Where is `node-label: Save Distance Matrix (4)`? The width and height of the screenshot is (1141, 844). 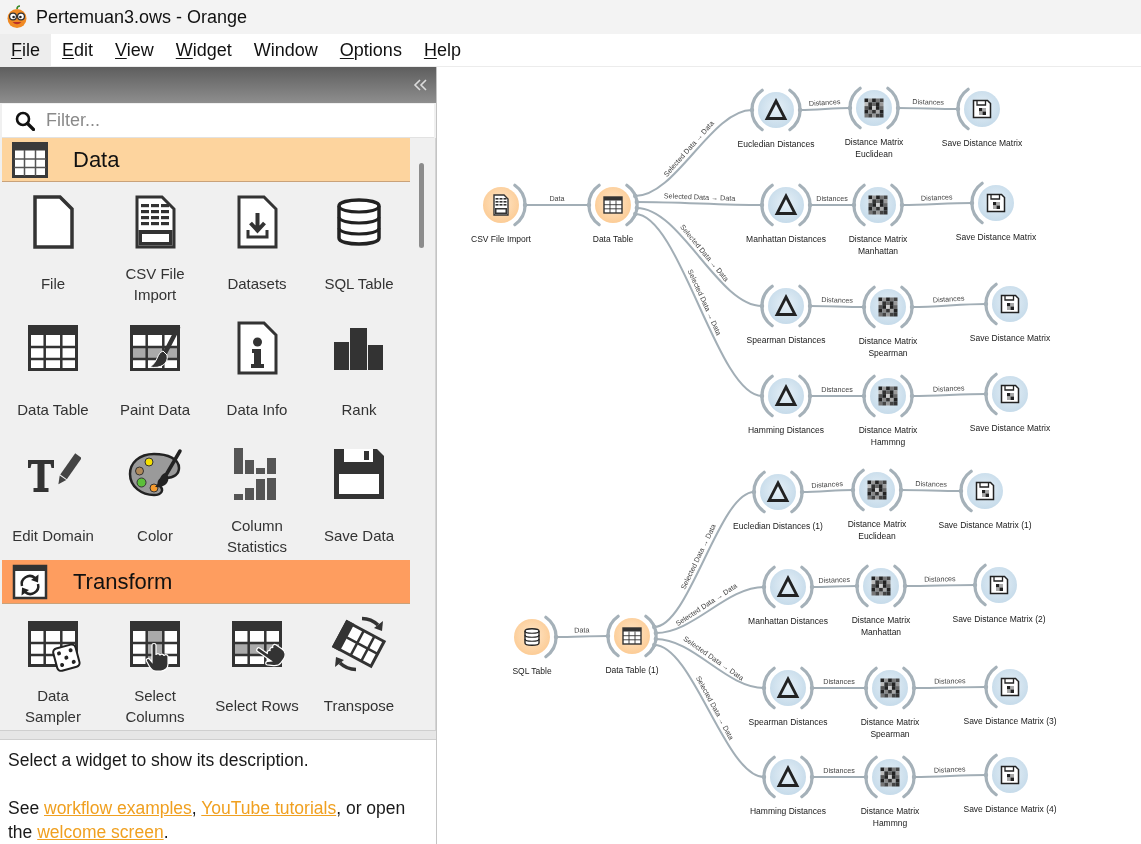
node-label: Save Distance Matrix (4) is located at coordinates (1010, 809).